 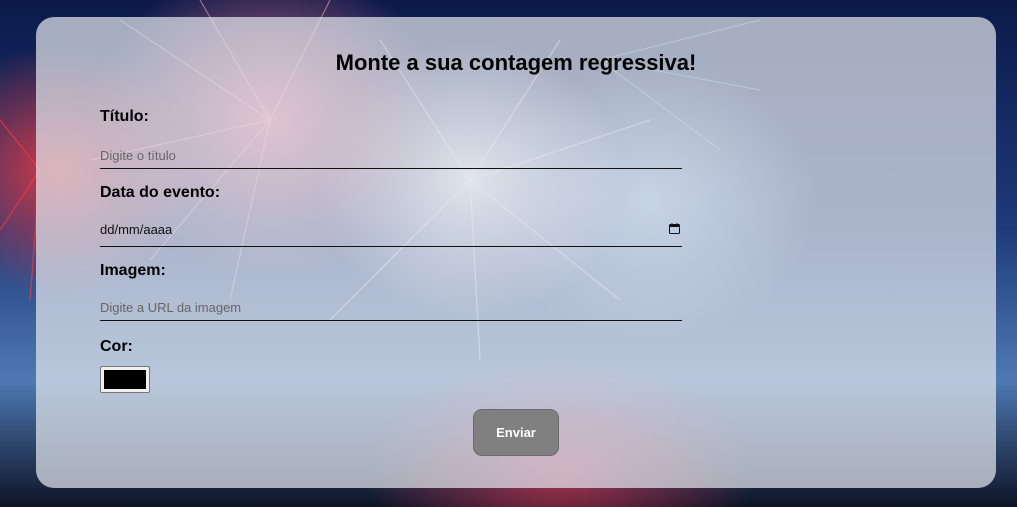 I want to click on form-title: Monte a sua contagem regressiva!, so click(x=516, y=62).